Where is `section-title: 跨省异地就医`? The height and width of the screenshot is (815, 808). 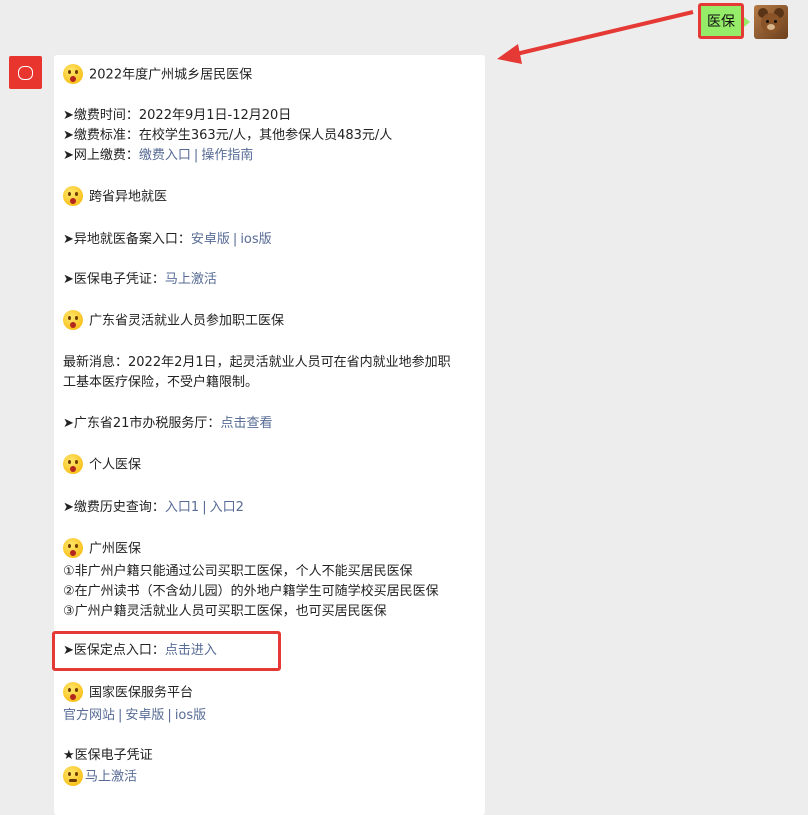 section-title: 跨省异地就医 is located at coordinates (115, 197).